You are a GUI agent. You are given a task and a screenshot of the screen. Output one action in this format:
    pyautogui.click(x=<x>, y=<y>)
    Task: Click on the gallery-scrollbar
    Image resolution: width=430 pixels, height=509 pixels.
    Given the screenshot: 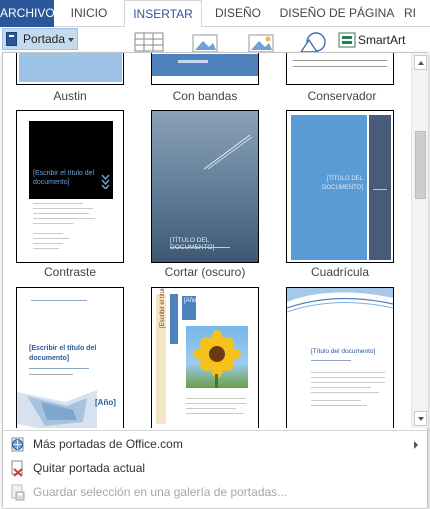 What is the action you would take?
    pyautogui.click(x=419, y=240)
    